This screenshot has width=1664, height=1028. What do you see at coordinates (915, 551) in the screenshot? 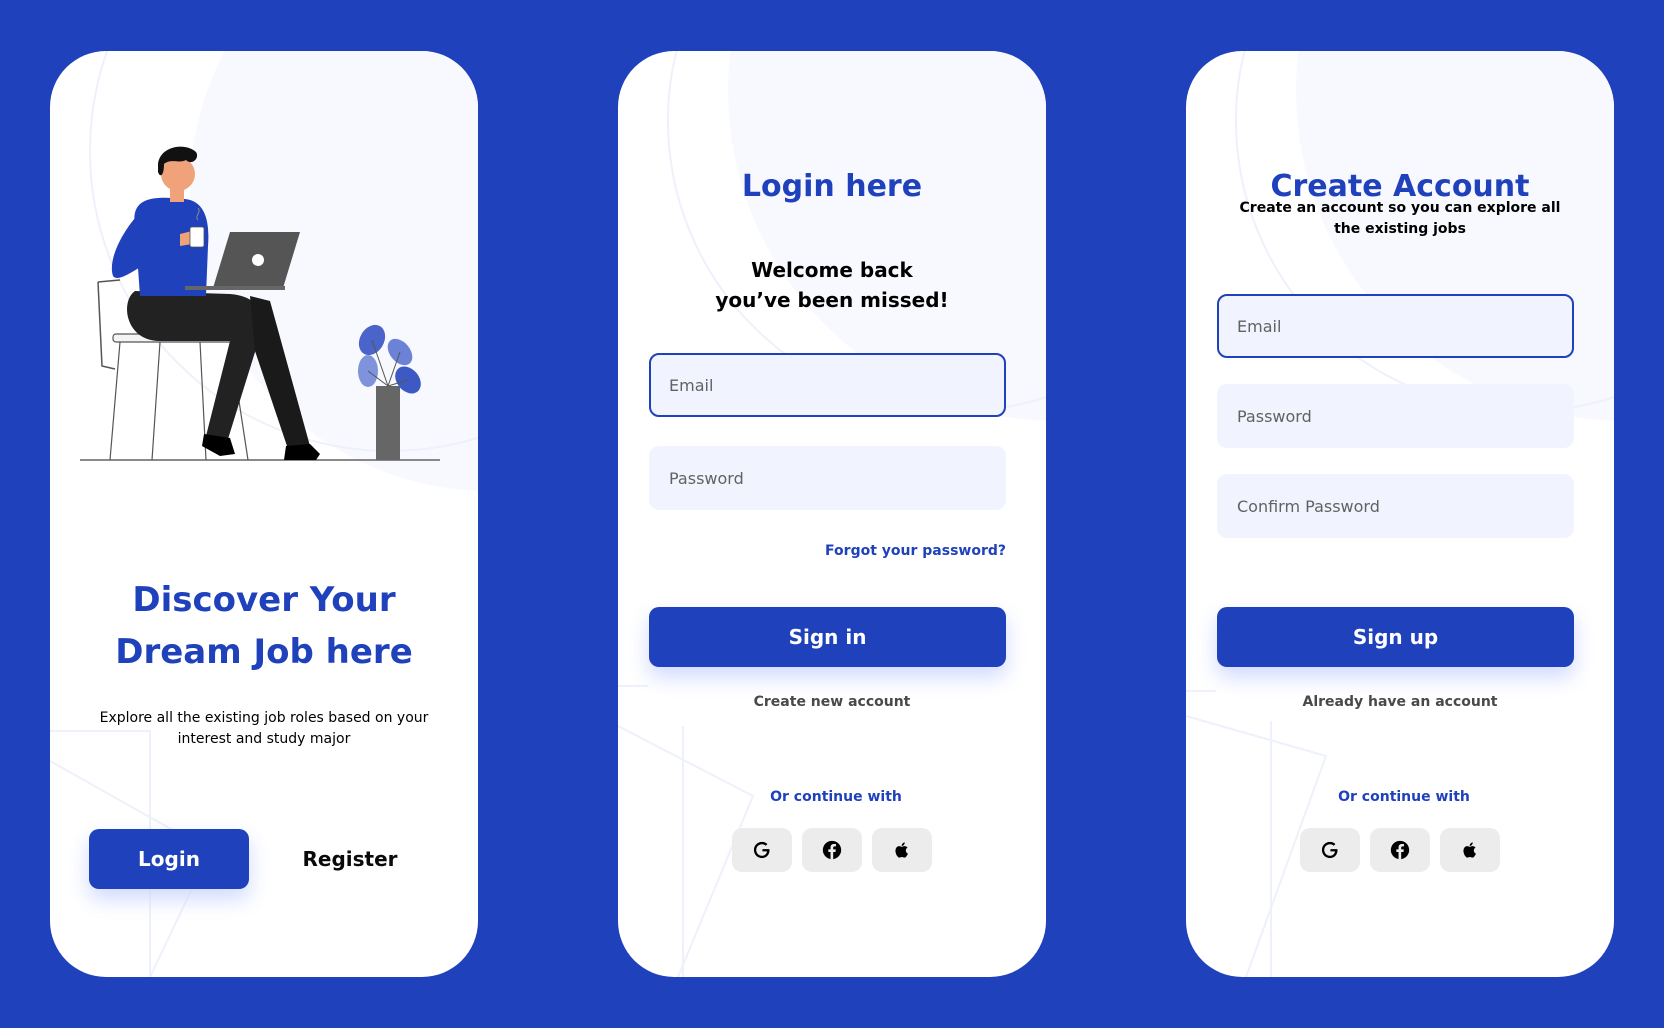
I see `forgot-password-link: Forgot your password?` at bounding box center [915, 551].